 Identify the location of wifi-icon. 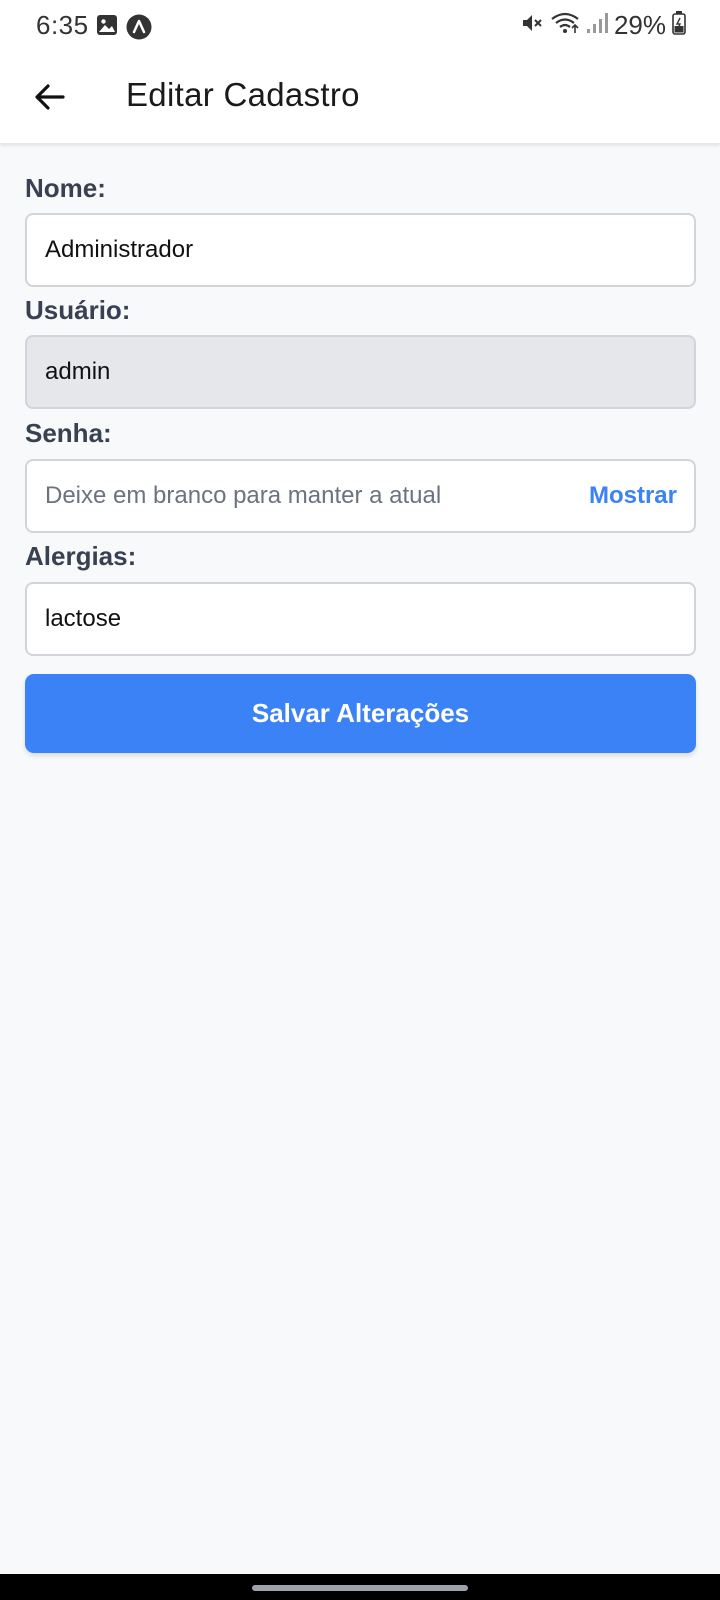
(565, 25).